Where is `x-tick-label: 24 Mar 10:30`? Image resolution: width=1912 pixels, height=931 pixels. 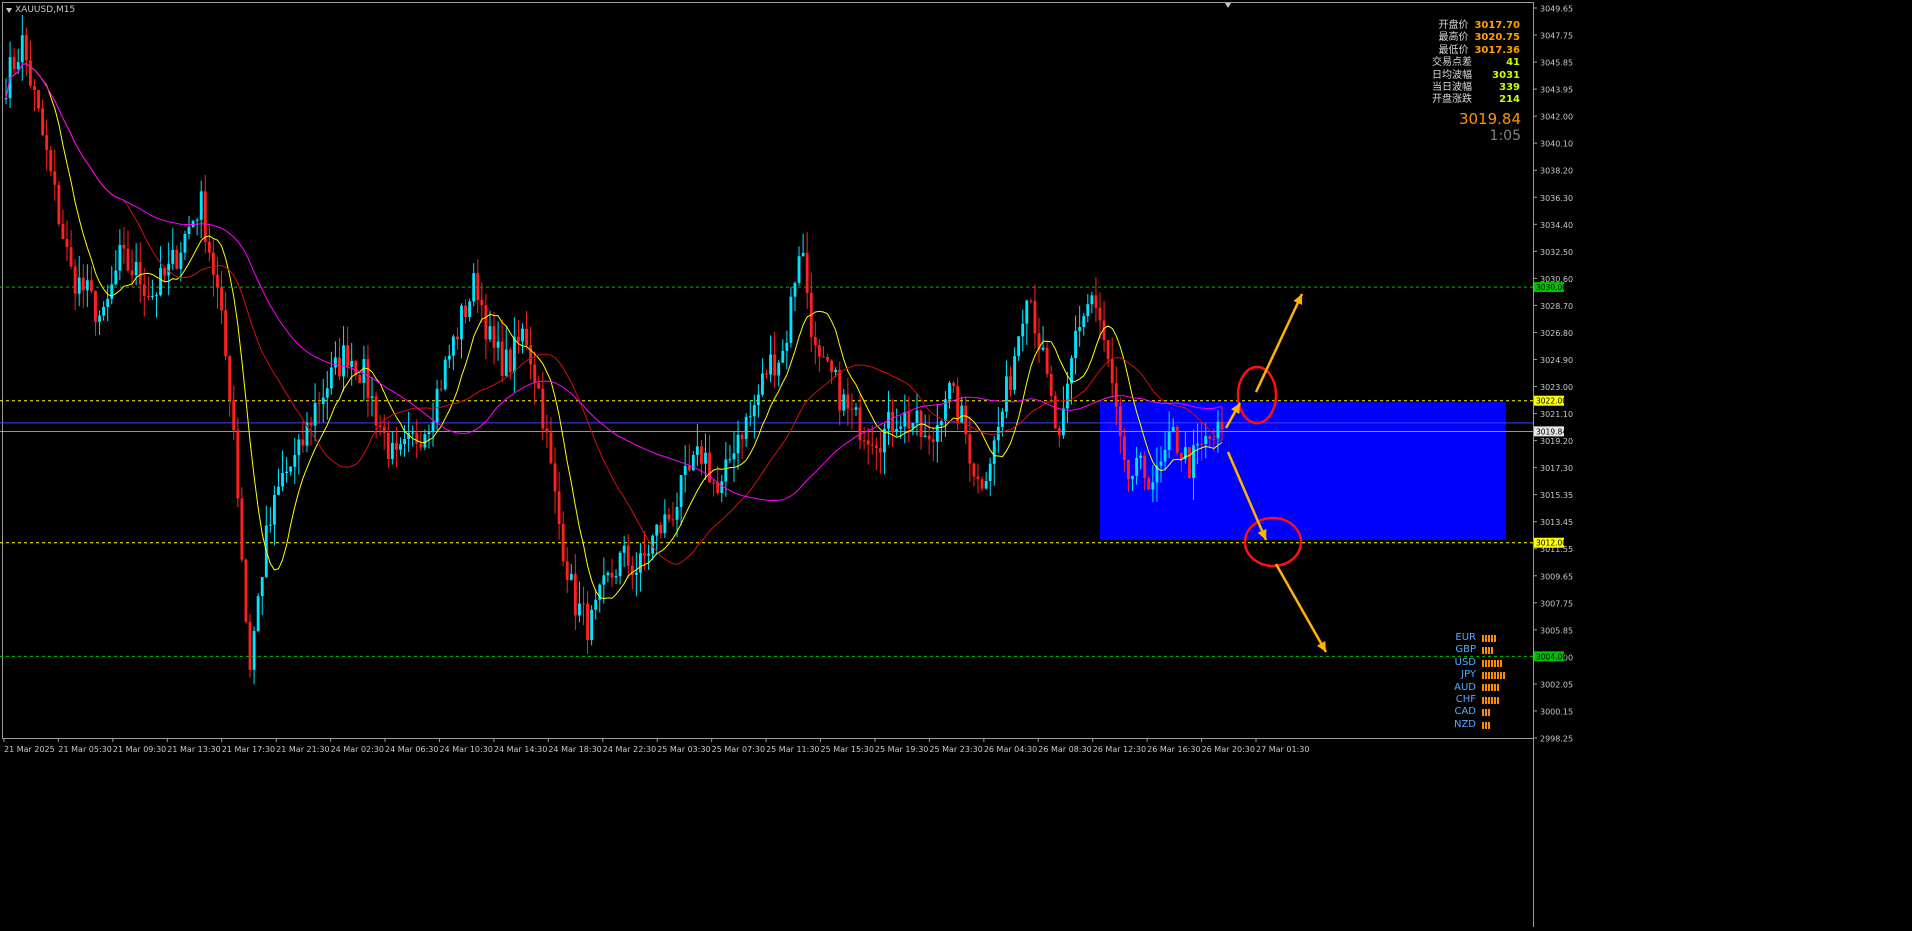
x-tick-label: 24 Mar 10:30 is located at coordinates (465, 749).